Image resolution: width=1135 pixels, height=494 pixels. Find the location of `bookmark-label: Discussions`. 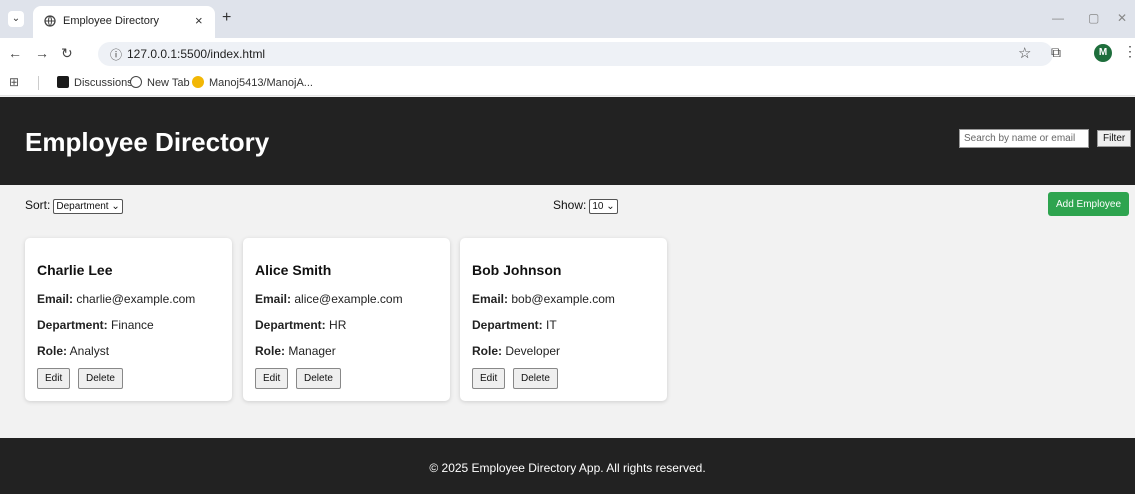

bookmark-label: Discussions is located at coordinates (103, 83).